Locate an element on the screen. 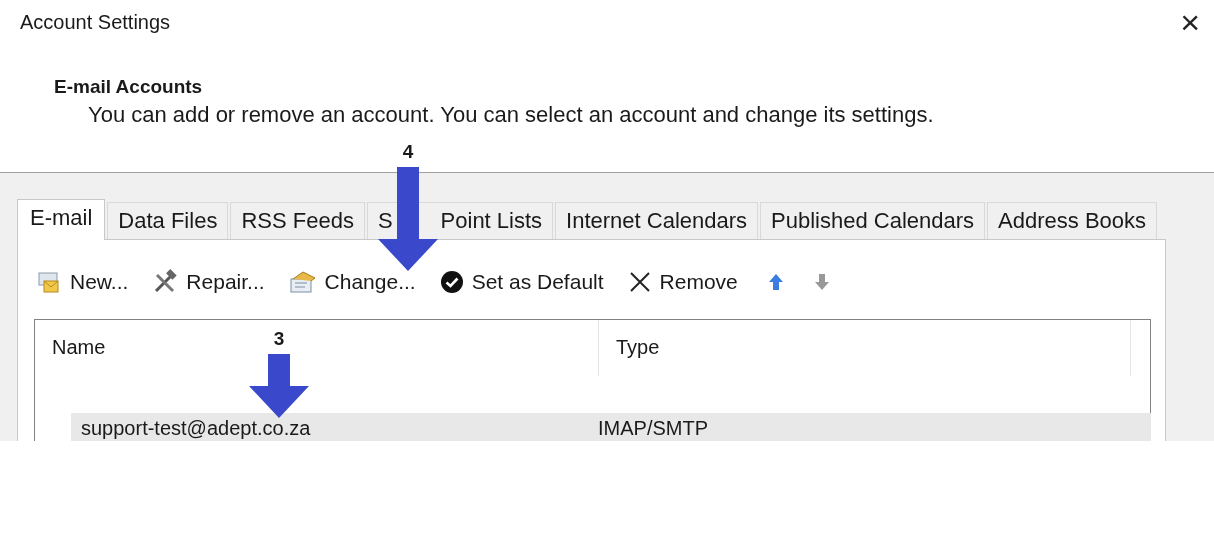 The image size is (1214, 560). up-arrow-icon is located at coordinates (775, 282).